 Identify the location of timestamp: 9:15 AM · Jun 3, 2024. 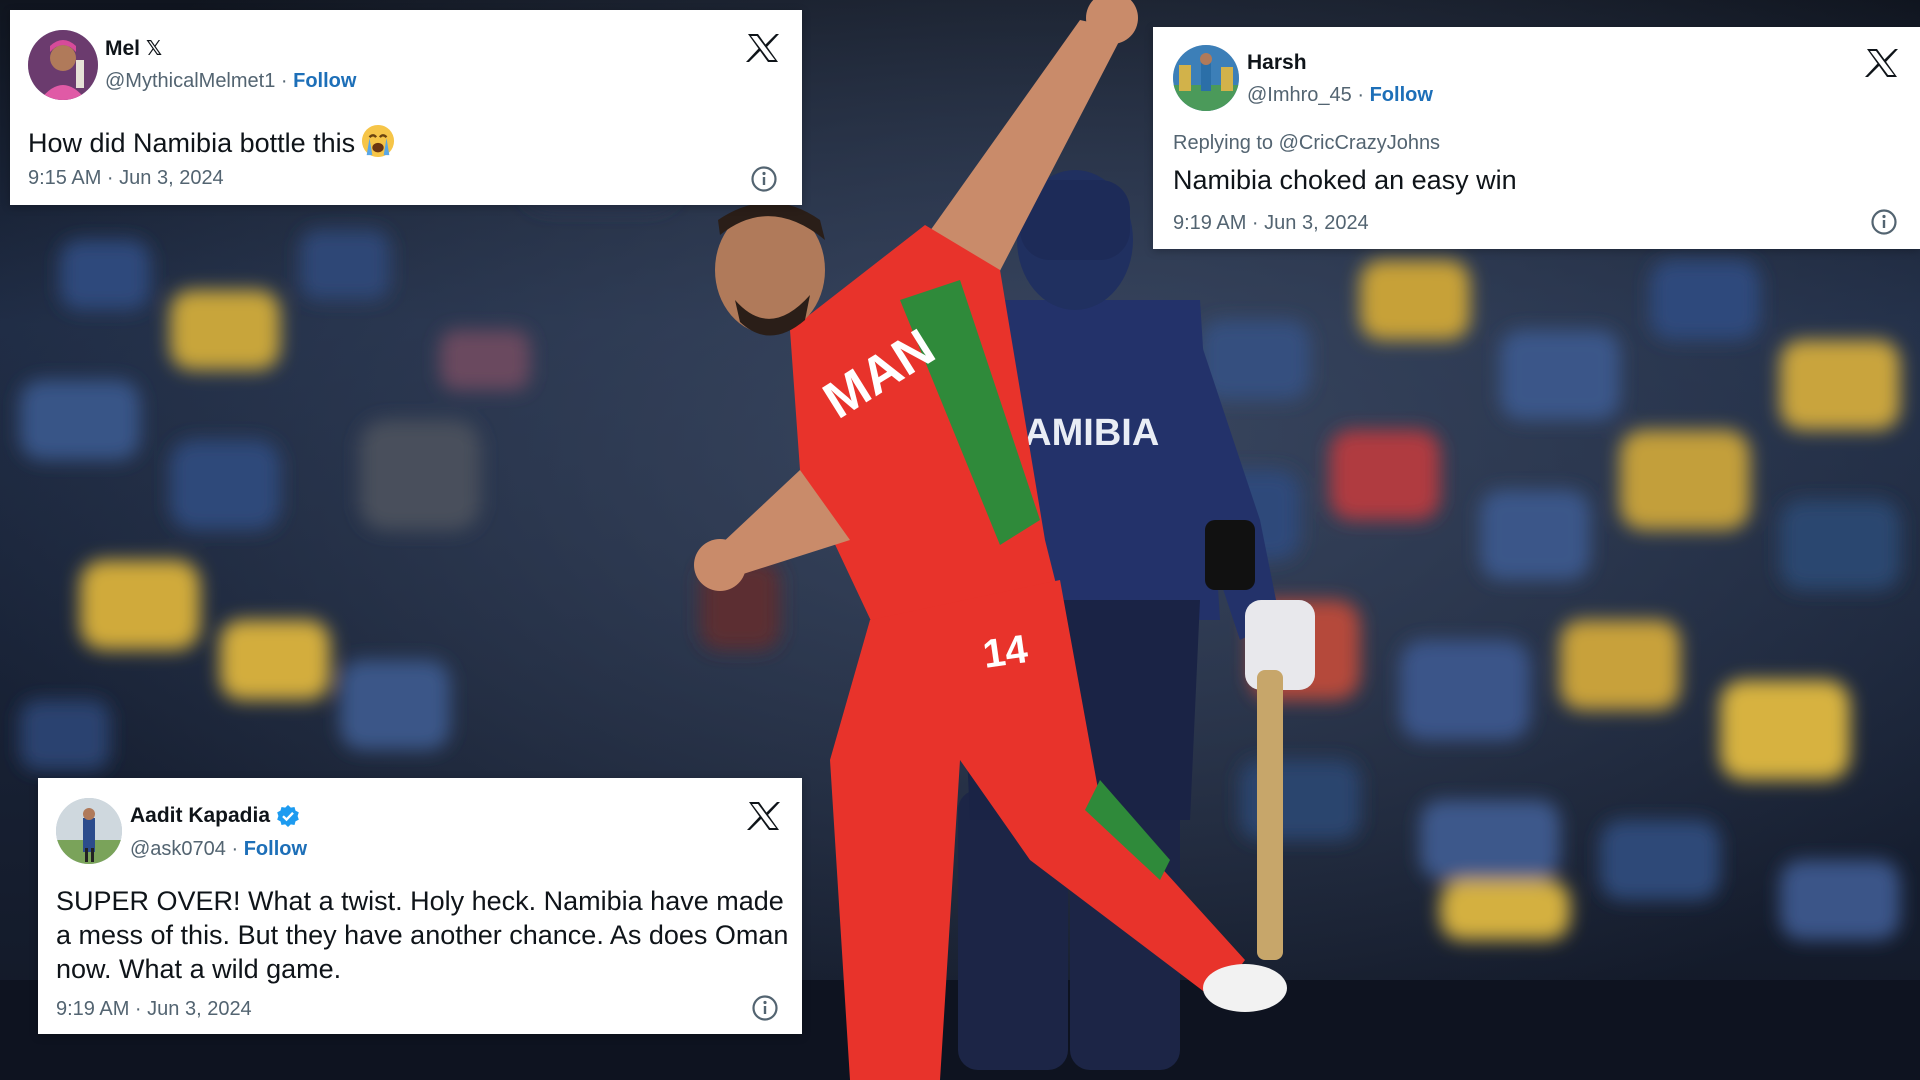
(126, 178).